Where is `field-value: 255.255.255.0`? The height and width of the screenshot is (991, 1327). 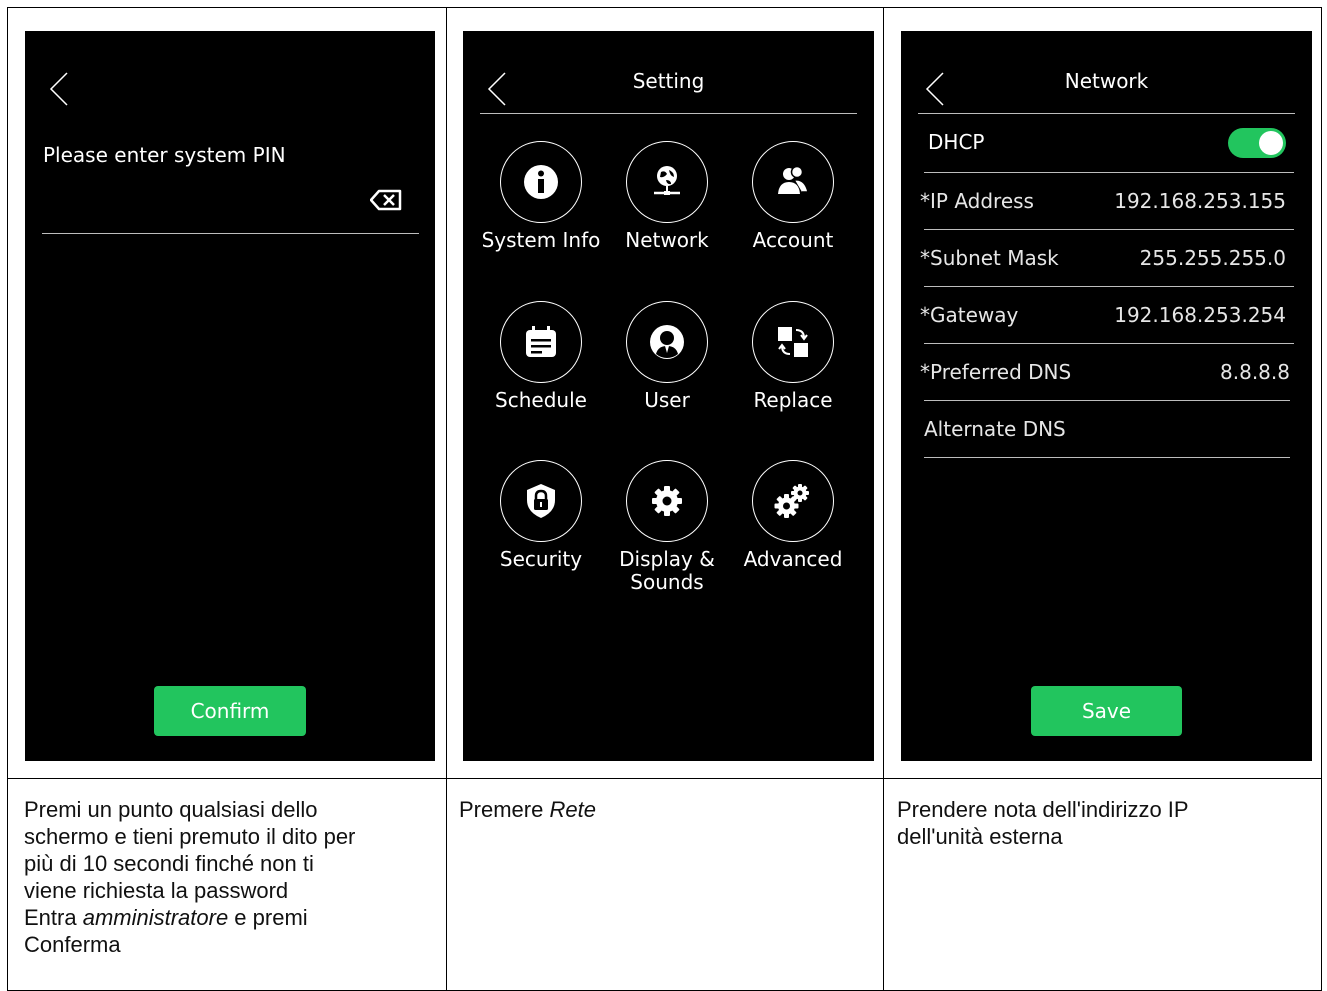
field-value: 255.255.255.0 is located at coordinates (1213, 258).